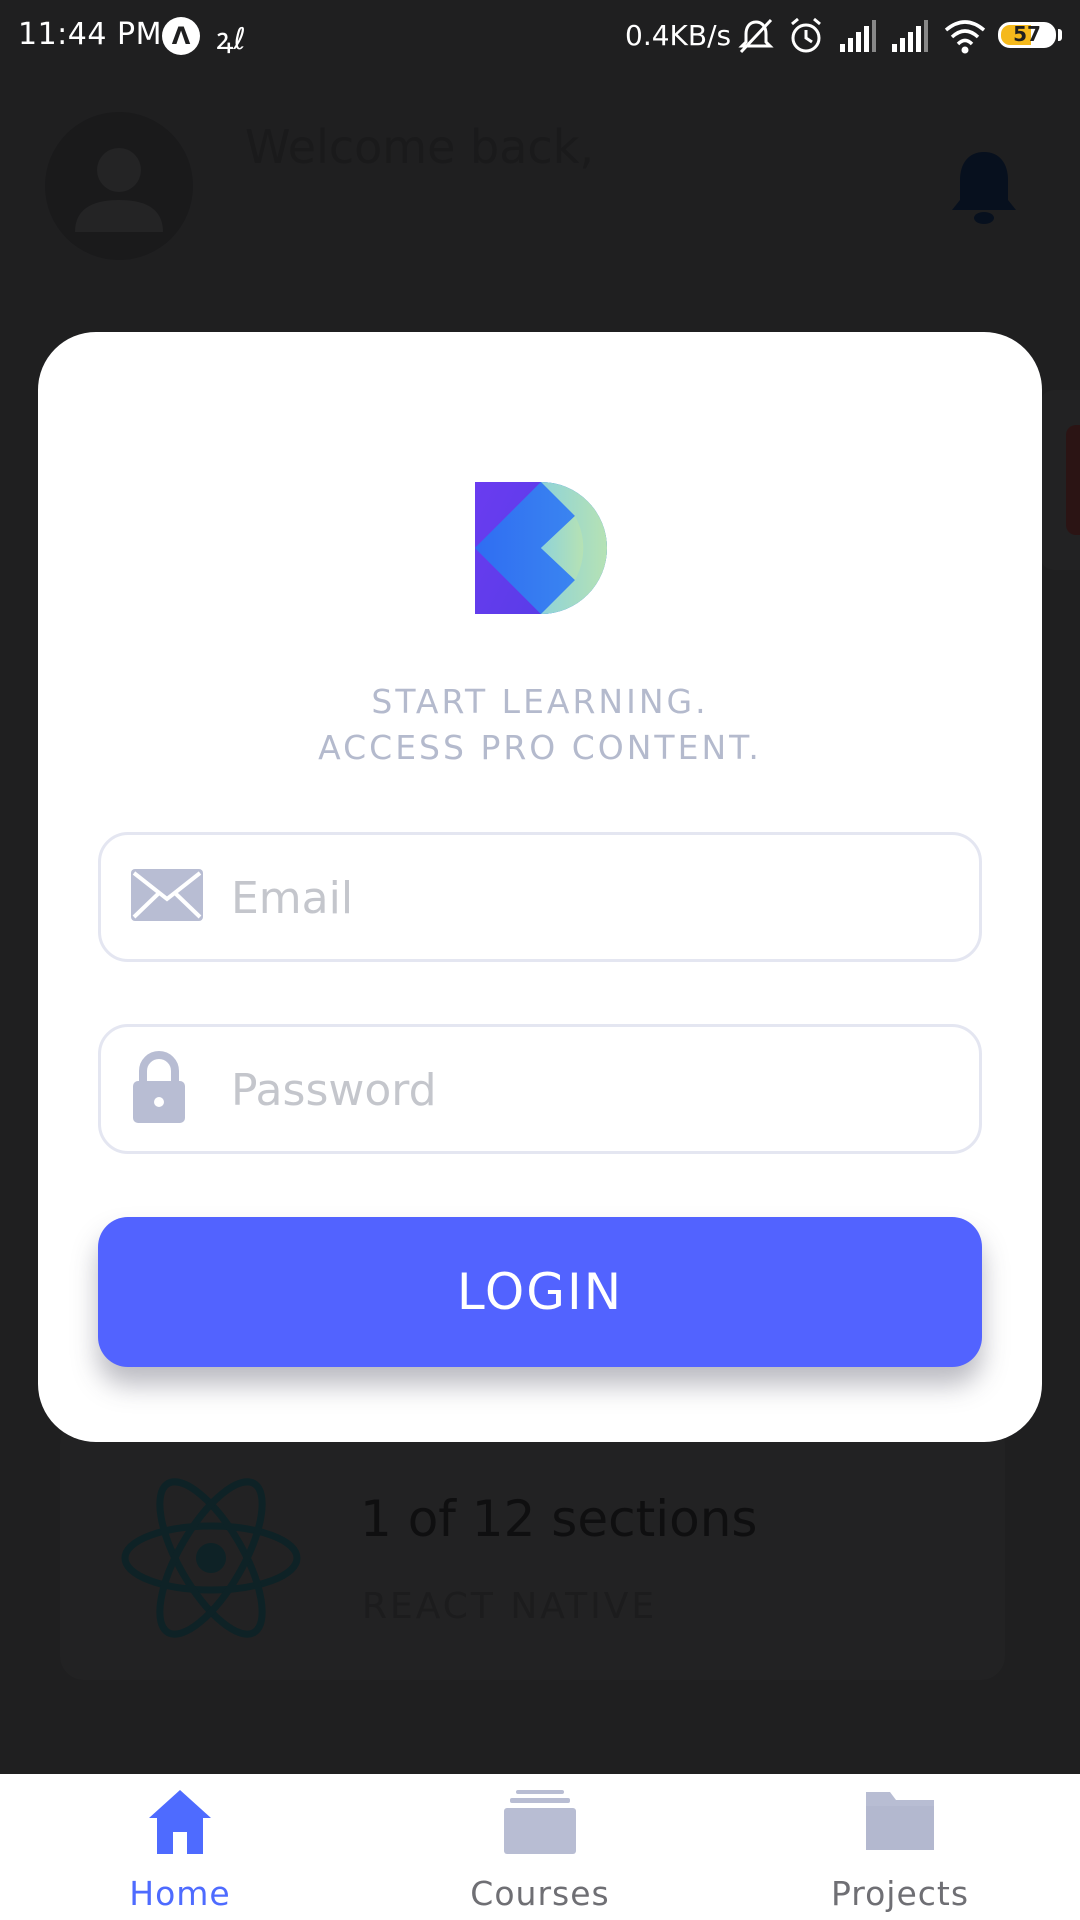  I want to click on password-input, so click(591, 1090).